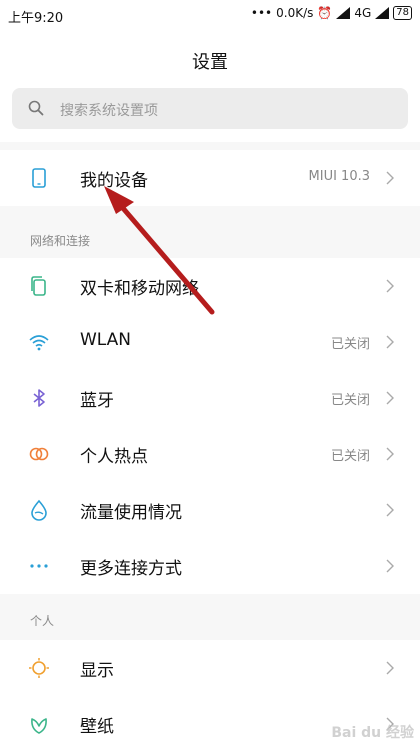 This screenshot has width=420, height=752. I want to click on row-label: 流量使用情况, so click(131, 513).